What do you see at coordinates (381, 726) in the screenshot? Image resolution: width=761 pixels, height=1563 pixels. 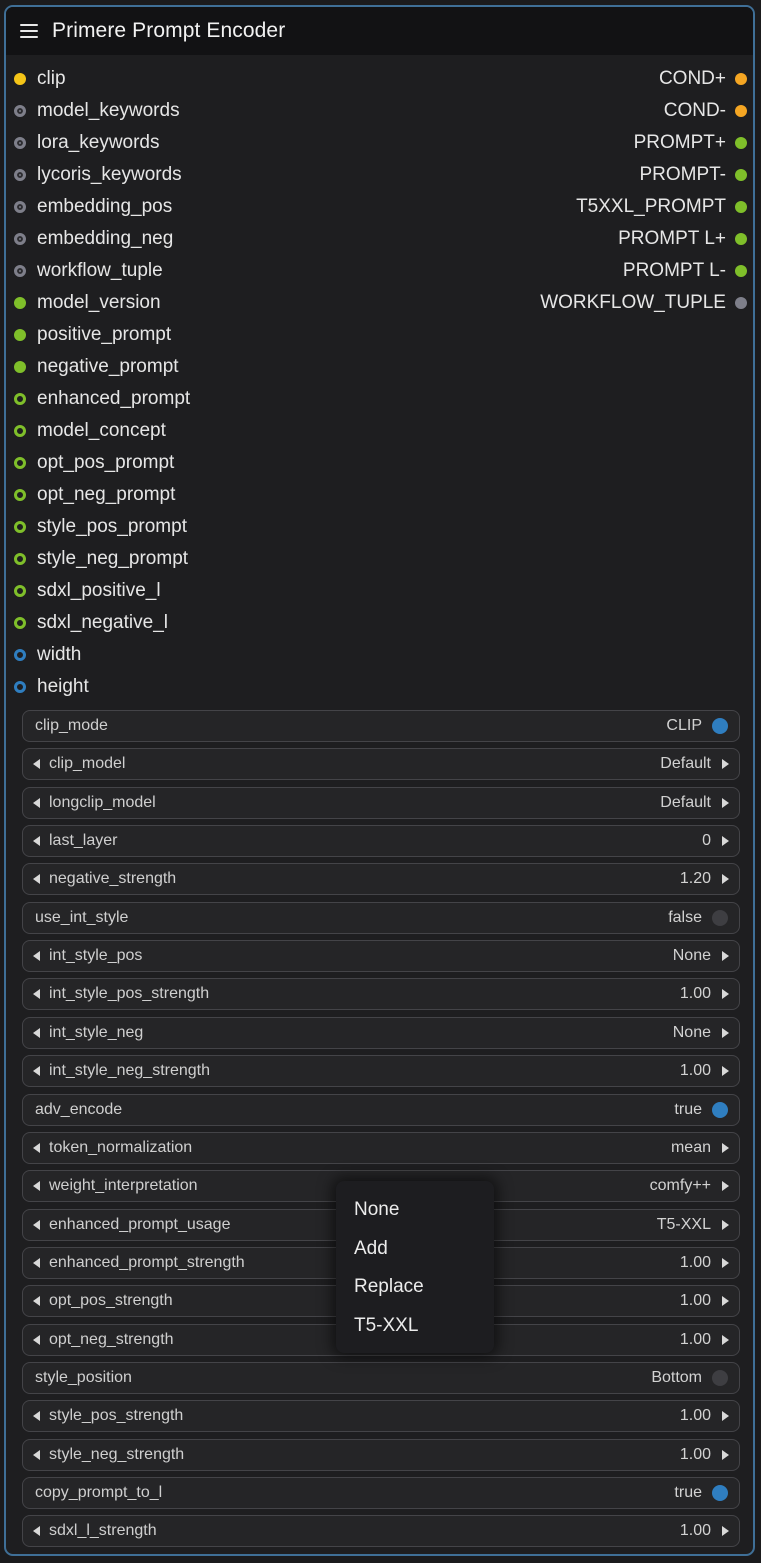 I see `widget-clip-mode: clip_mode CLIP` at bounding box center [381, 726].